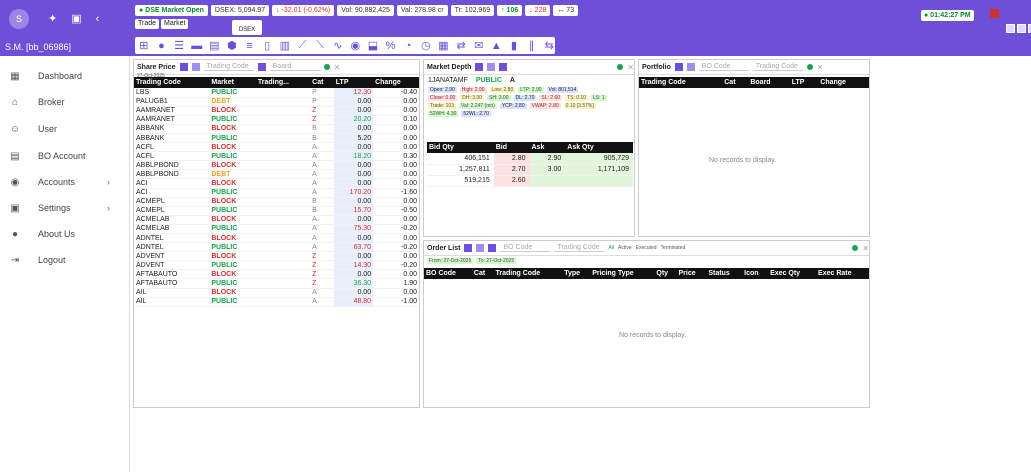 Image resolution: width=1031 pixels, height=472 pixels. I want to click on sidebar-item-broker: ⌂ Broker, so click(65, 102).